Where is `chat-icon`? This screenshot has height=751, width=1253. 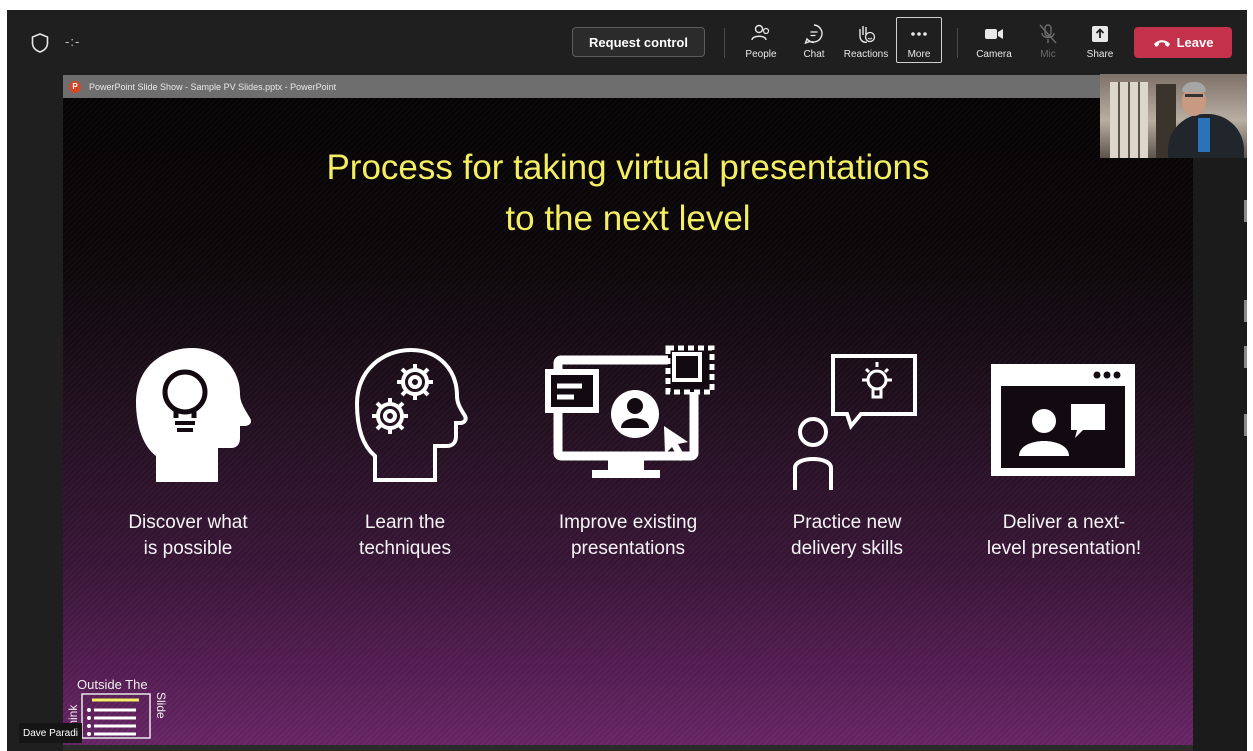 chat-icon is located at coordinates (813, 34).